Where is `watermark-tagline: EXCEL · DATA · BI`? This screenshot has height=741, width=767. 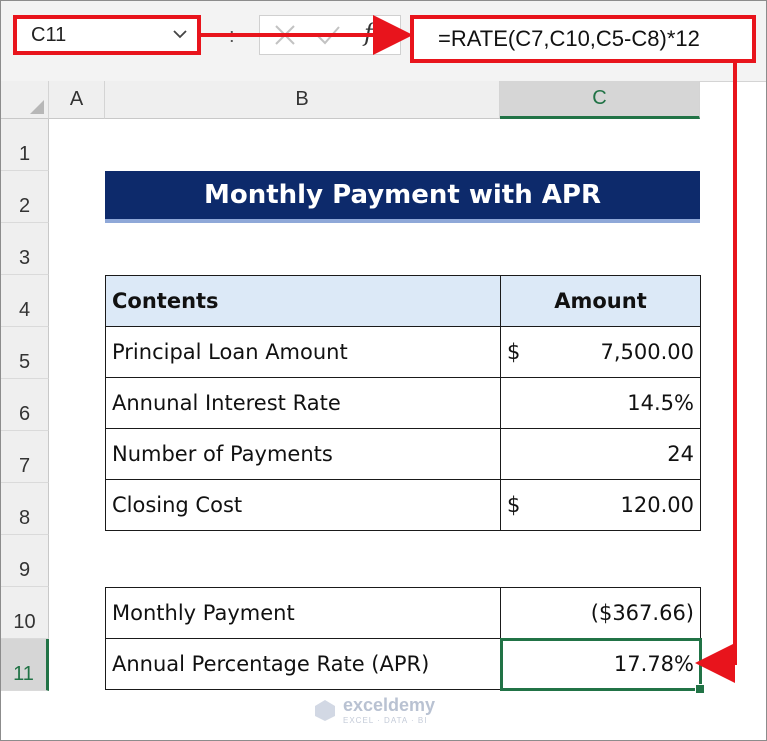 watermark-tagline: EXCEL · DATA · BI is located at coordinates (385, 720).